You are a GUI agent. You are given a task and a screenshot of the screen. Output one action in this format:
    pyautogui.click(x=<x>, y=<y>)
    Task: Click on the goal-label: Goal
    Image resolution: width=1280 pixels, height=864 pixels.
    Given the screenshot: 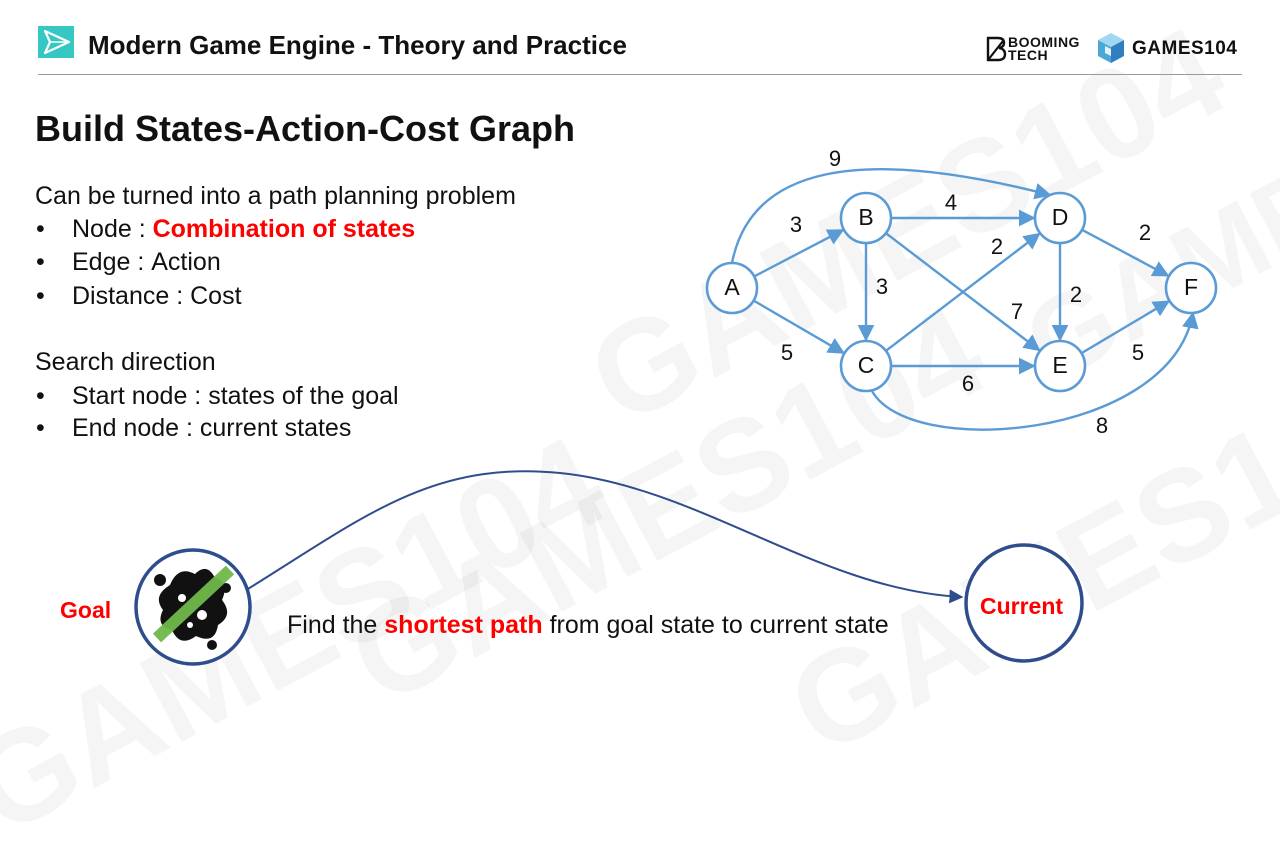 What is the action you would take?
    pyautogui.click(x=86, y=610)
    